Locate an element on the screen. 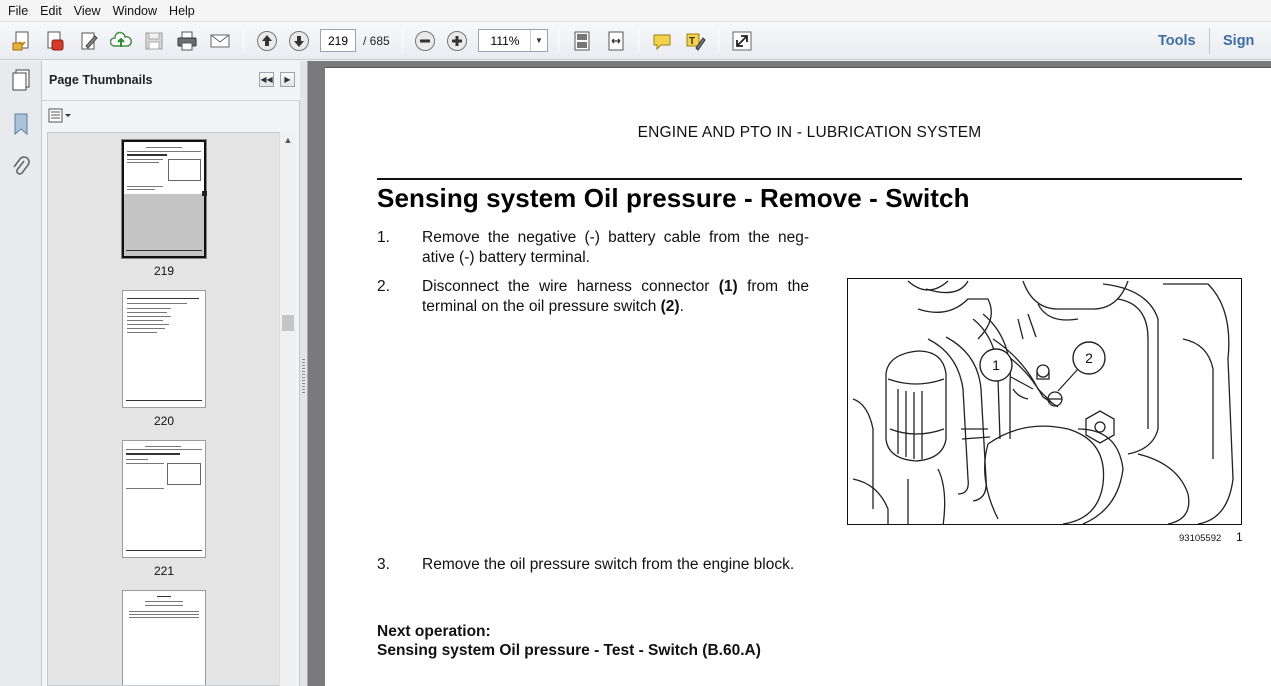 The height and width of the screenshot is (686, 1271). next-operation-label: Next operation: is located at coordinates (434, 631).